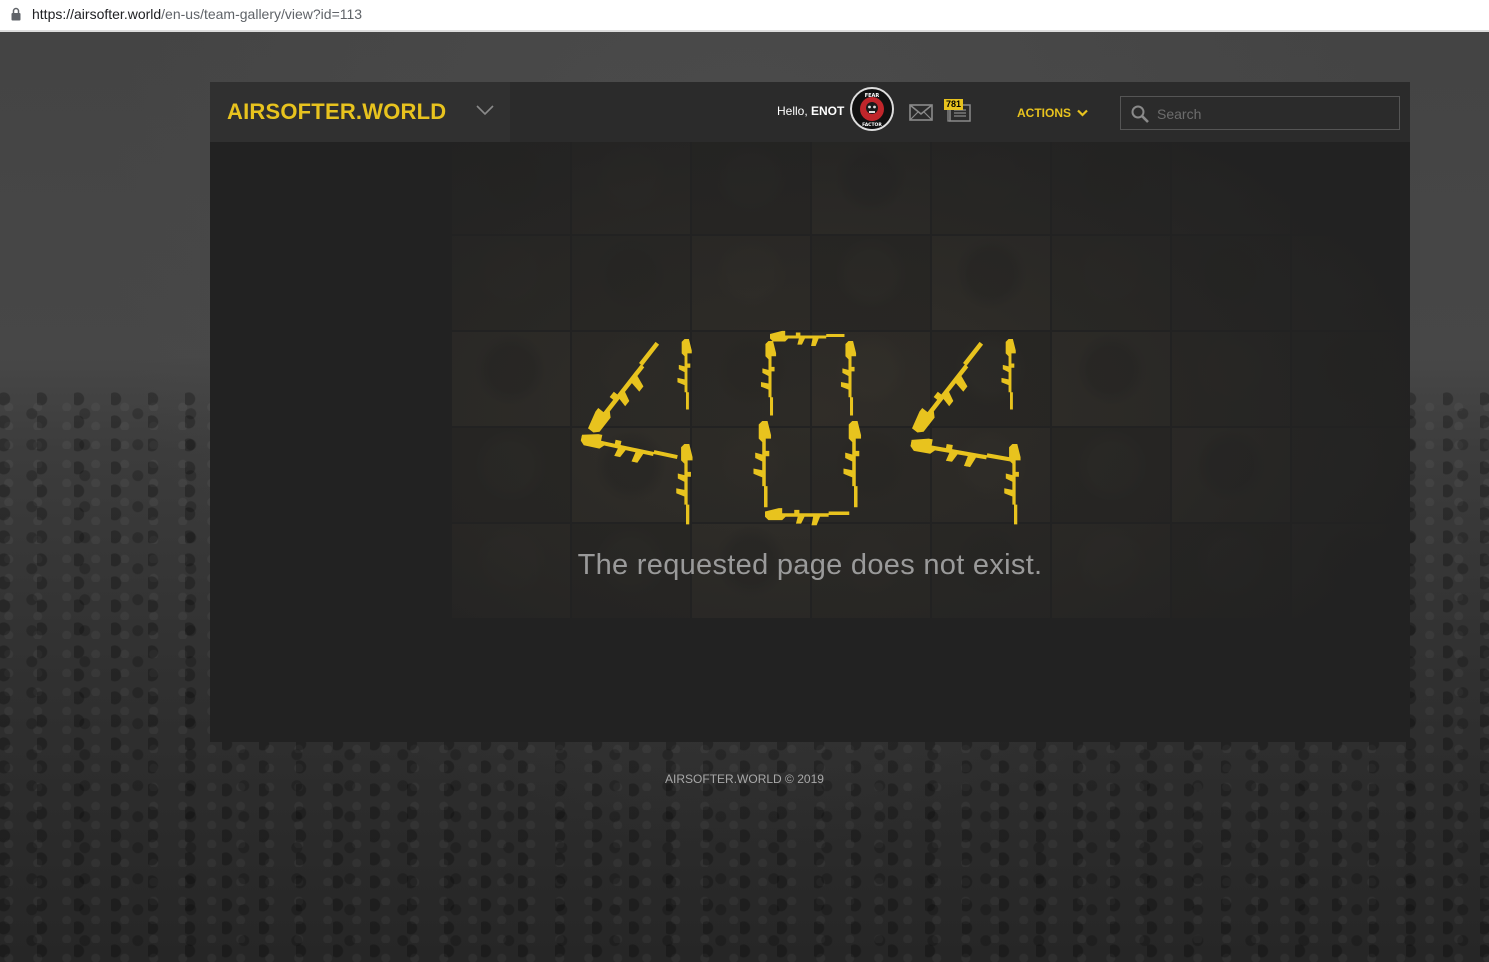  What do you see at coordinates (794, 111) in the screenshot?
I see `greeting-prefix: Hello,` at bounding box center [794, 111].